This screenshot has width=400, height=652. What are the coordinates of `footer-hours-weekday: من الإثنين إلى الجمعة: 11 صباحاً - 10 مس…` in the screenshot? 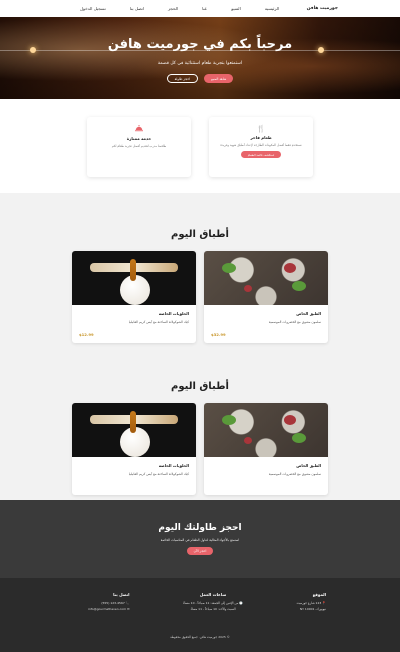 It's located at (211, 603).